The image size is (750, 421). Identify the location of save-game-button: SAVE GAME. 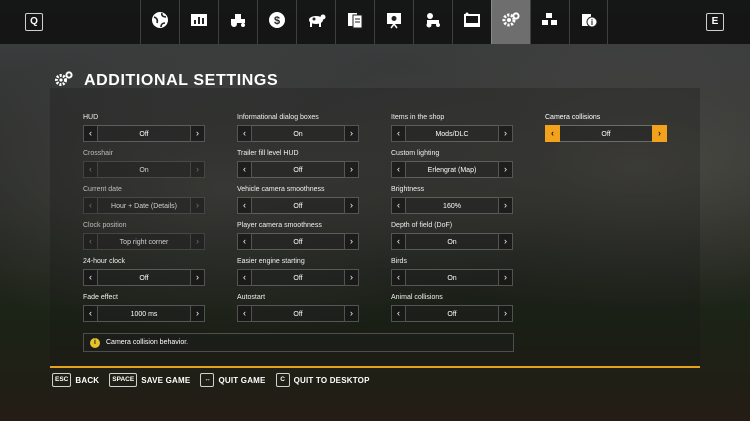
(165, 380).